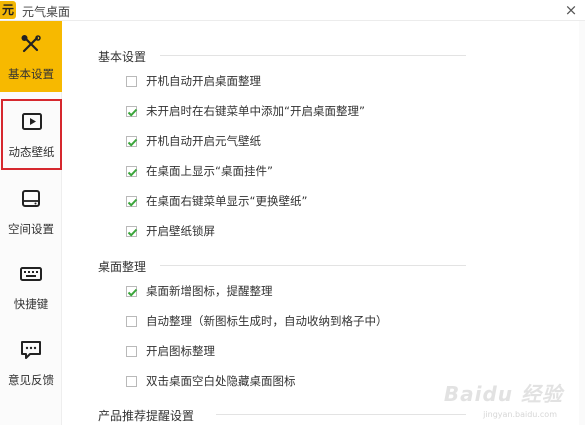  I want to click on option-label: 在桌面右键菜单显示“更换壁纸”, so click(227, 201).